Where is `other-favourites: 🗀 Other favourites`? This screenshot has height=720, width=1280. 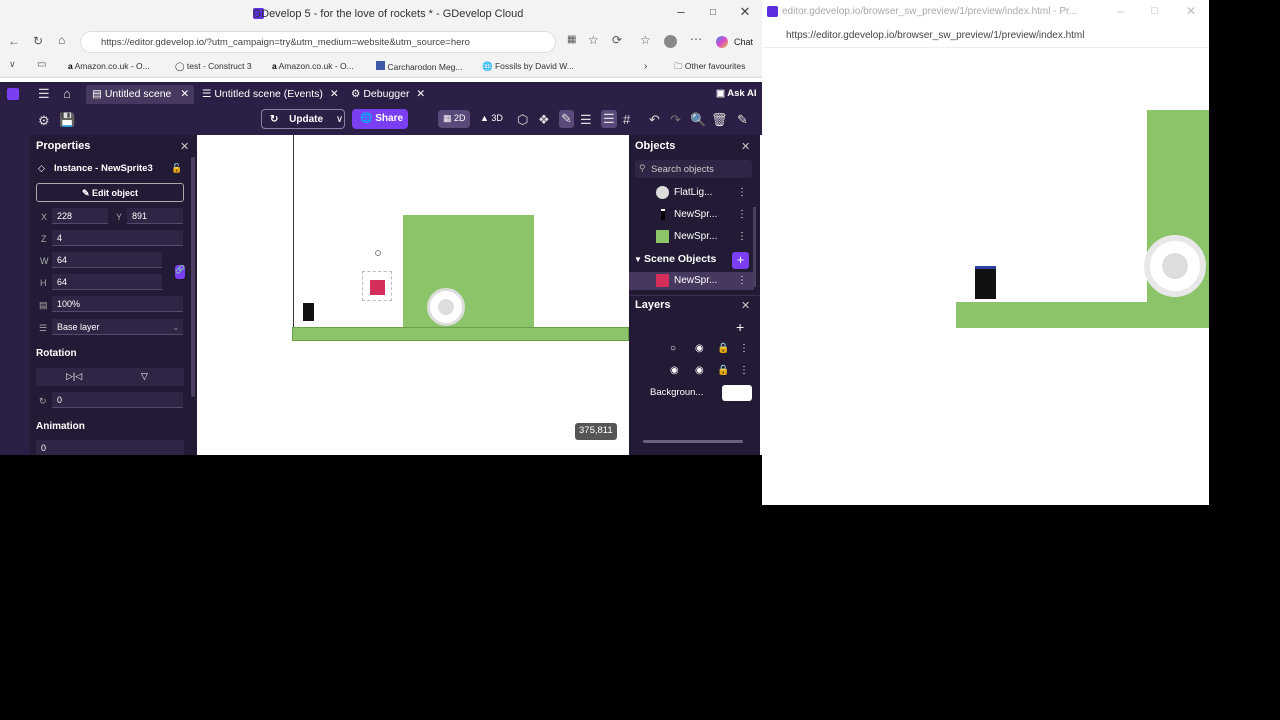
other-favourites: 🗀 Other favourites is located at coordinates (709, 68).